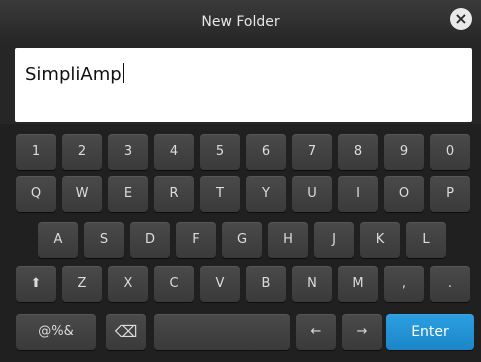  Describe the element at coordinates (174, 194) in the screenshot. I see `key-r: R` at that location.